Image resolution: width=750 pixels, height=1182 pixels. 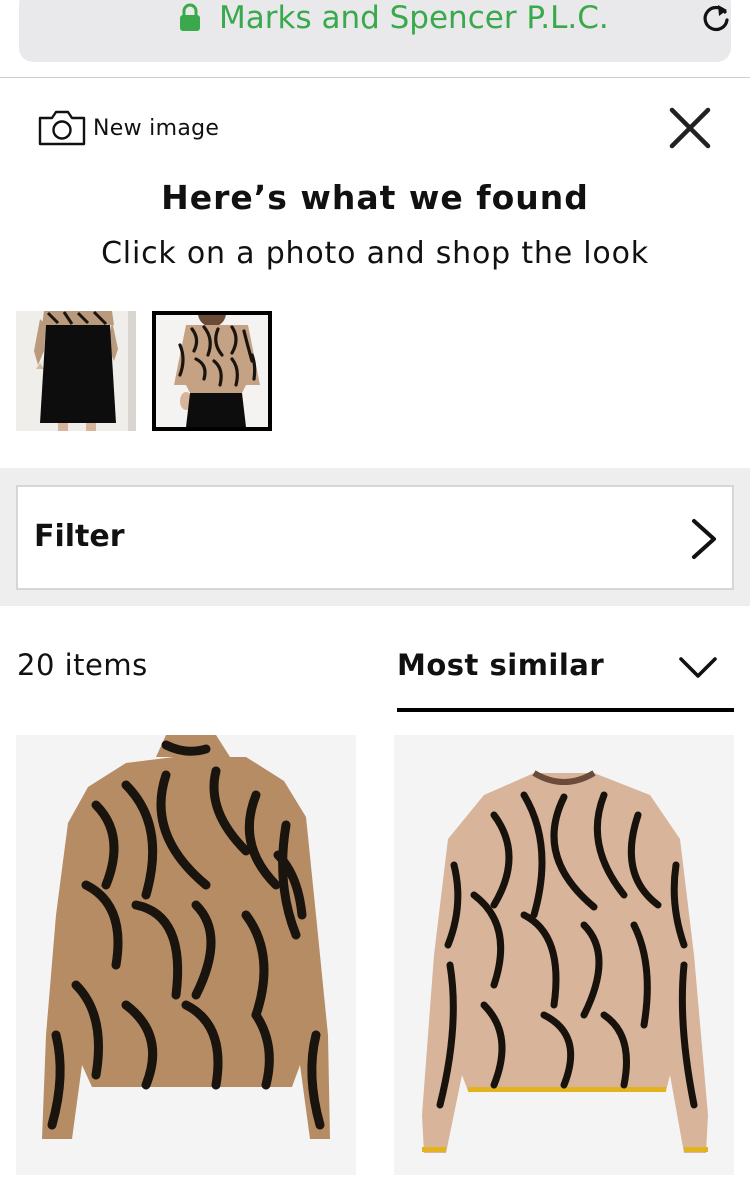 I want to click on page-subtitle: Click on a photo and shop the look, so click(x=375, y=253).